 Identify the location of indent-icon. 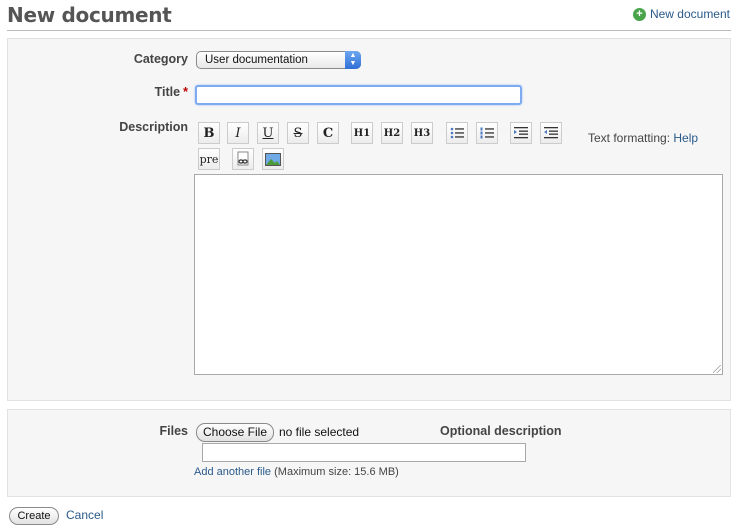
(521, 133).